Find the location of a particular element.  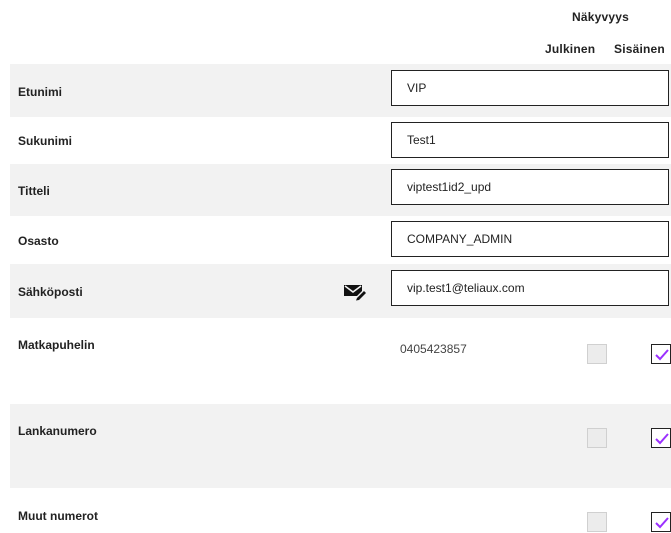

internal-column-header: Sisäinen is located at coordinates (639, 49).